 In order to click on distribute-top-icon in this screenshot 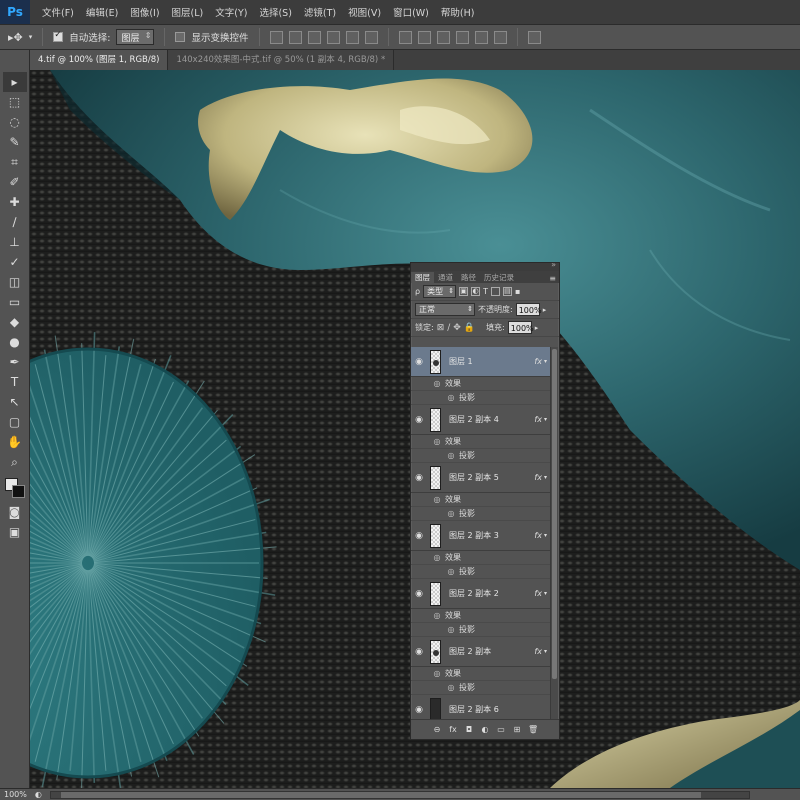, I will do `click(405, 37)`.